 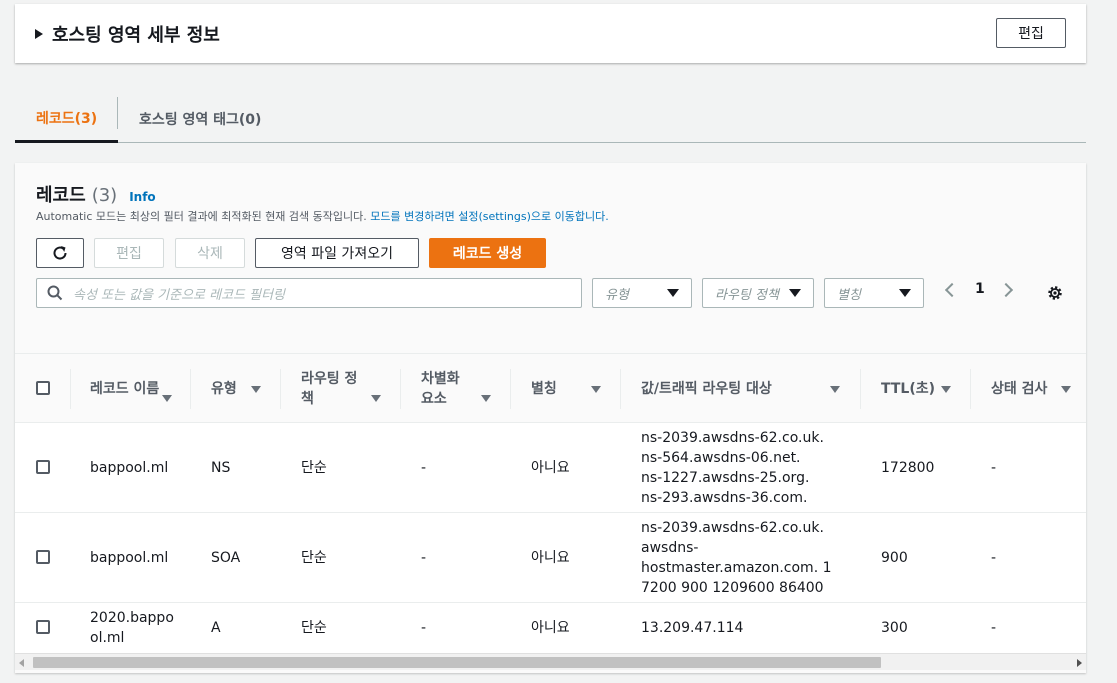 What do you see at coordinates (107, 638) in the screenshot?
I see `name-line: ol.ml` at bounding box center [107, 638].